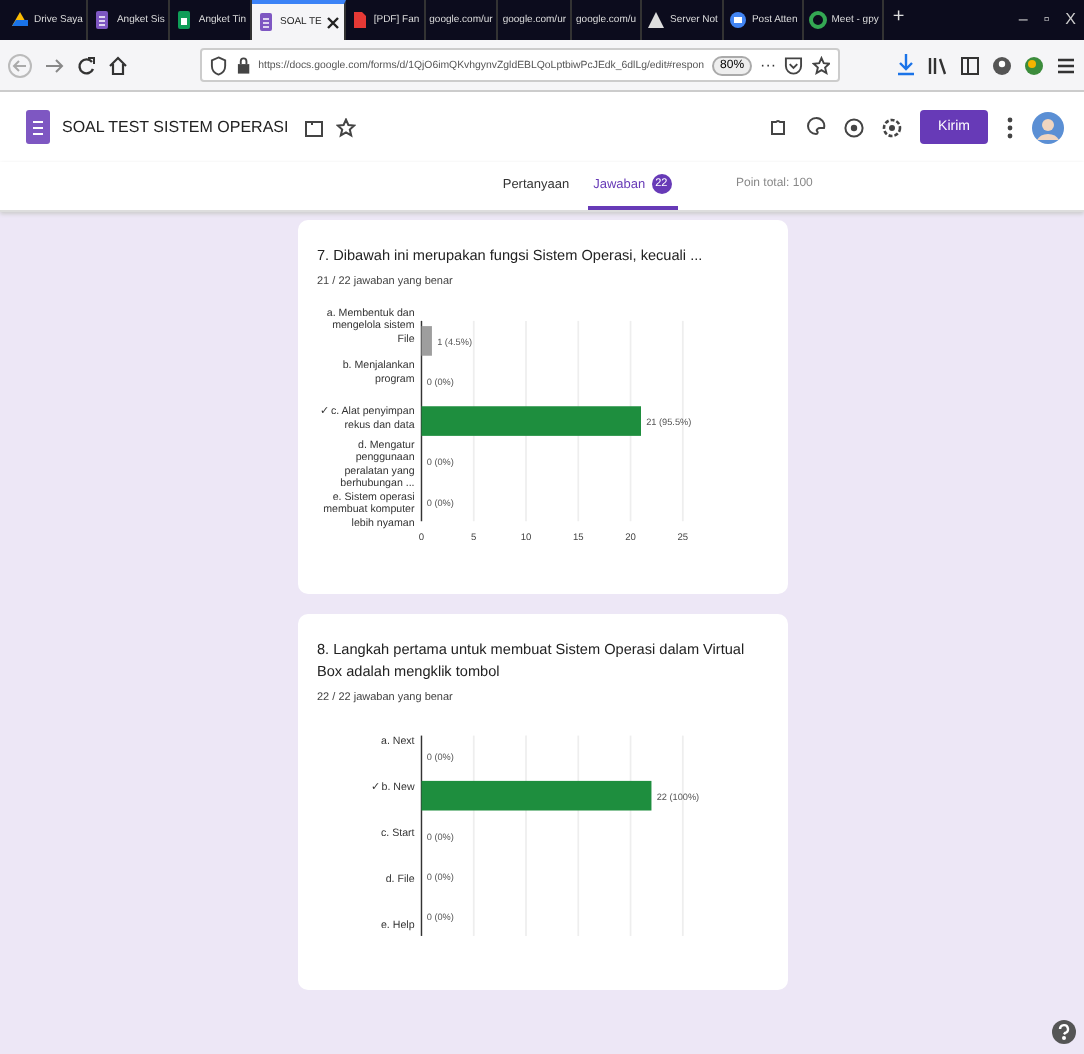 Image resolution: width=1084 pixels, height=1054 pixels. I want to click on settings-icon, so click(892, 127).